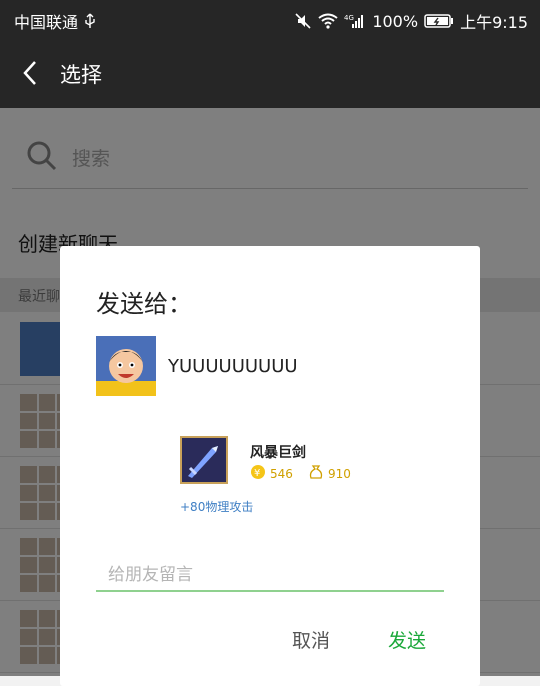 Image resolution: width=540 pixels, height=686 pixels. I want to click on item-stat: +80物理攻击, so click(217, 507).